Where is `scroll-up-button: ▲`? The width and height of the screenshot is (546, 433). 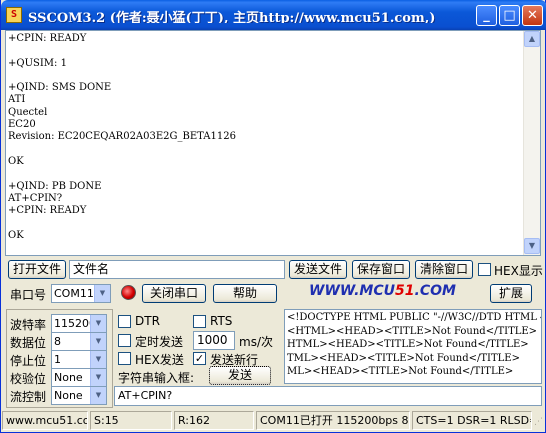
scroll-up-button: ▲ is located at coordinates (532, 39).